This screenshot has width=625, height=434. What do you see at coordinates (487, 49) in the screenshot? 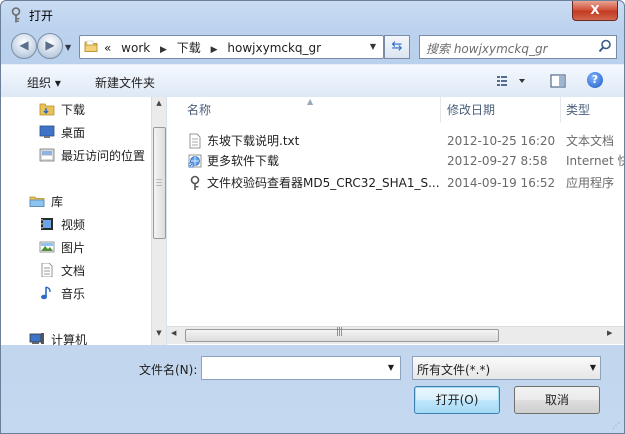
I see `search-placeholder: 搜索 howjxymckq_gr` at bounding box center [487, 49].